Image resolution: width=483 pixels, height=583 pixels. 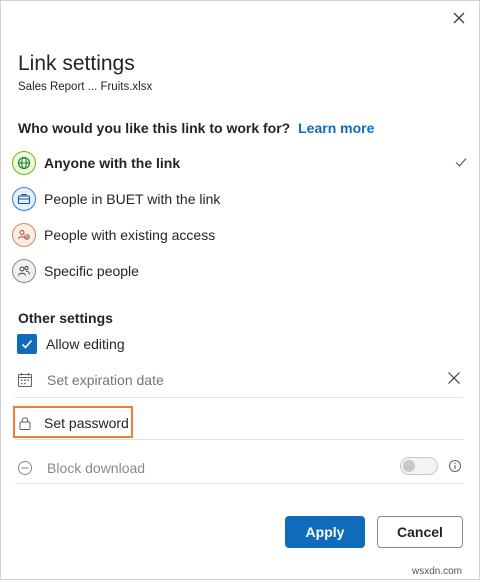 What do you see at coordinates (241, 163) in the screenshot?
I see `option-anyone: Anyone with the link` at bounding box center [241, 163].